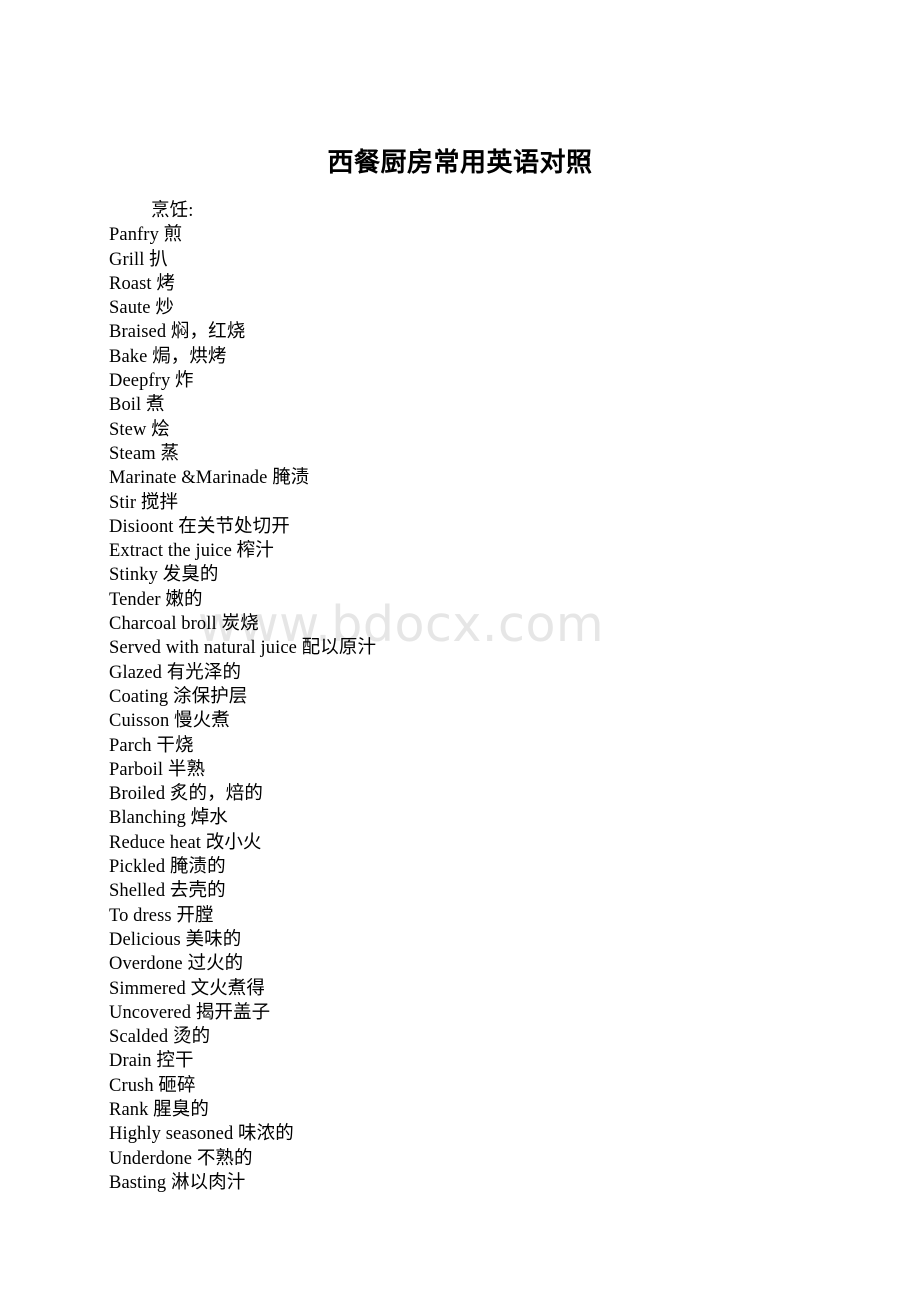 The height and width of the screenshot is (1302, 920). What do you see at coordinates (175, 672) in the screenshot?
I see `list-item: Glazed 有光泽的` at bounding box center [175, 672].